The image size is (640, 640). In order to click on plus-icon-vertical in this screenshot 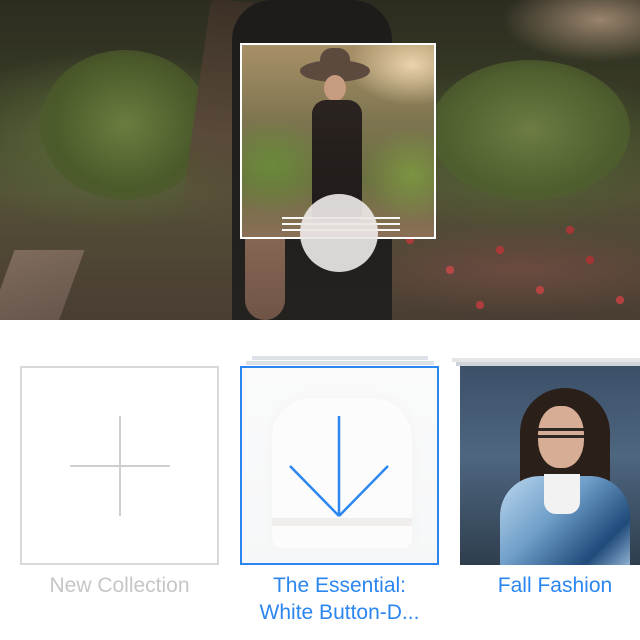, I will do `click(120, 466)`.